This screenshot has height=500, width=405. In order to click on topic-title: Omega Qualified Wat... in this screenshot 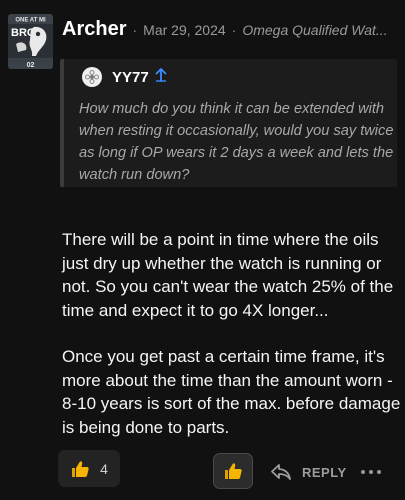, I will do `click(319, 30)`.